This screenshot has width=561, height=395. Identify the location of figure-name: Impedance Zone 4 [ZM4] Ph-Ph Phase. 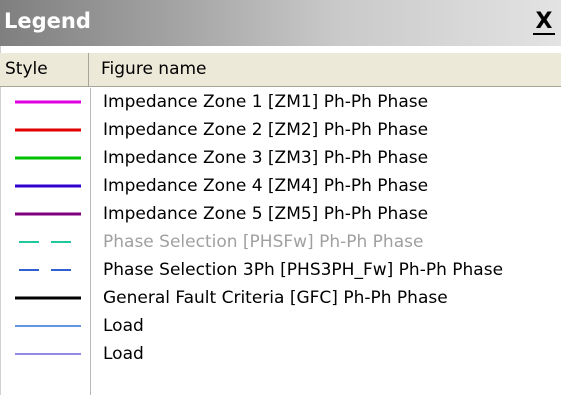
(266, 186).